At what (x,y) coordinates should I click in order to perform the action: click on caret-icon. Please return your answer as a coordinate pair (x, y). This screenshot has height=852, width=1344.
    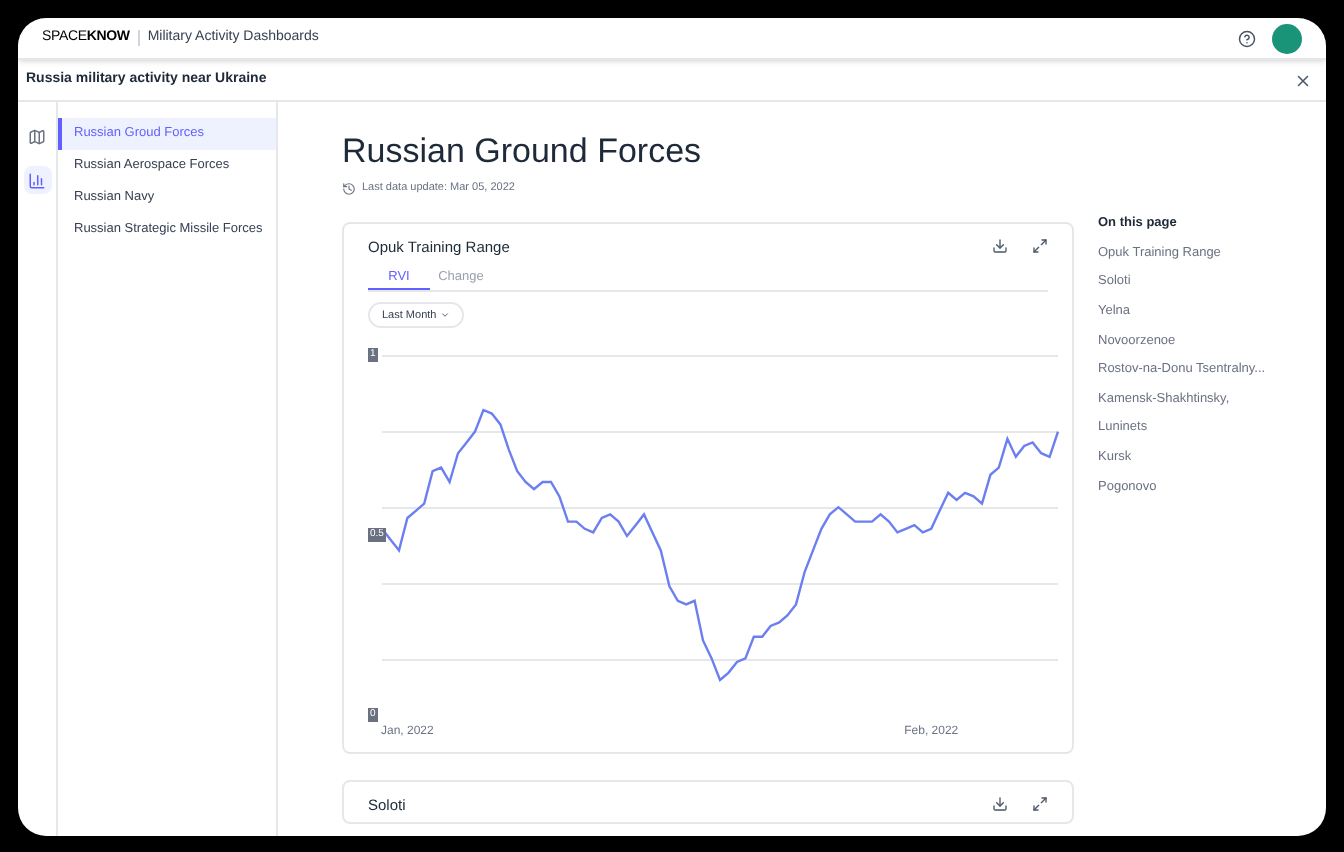
    Looking at the image, I should click on (445, 315).